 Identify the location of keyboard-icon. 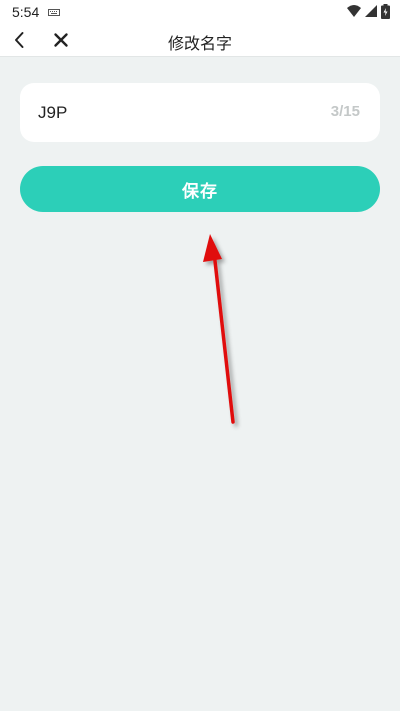
(54, 12).